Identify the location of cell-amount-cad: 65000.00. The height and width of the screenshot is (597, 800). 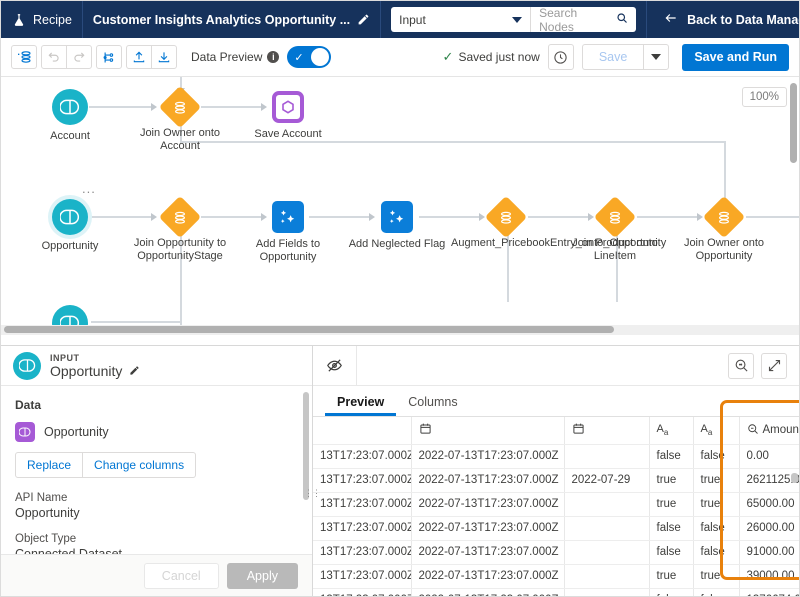
(769, 504).